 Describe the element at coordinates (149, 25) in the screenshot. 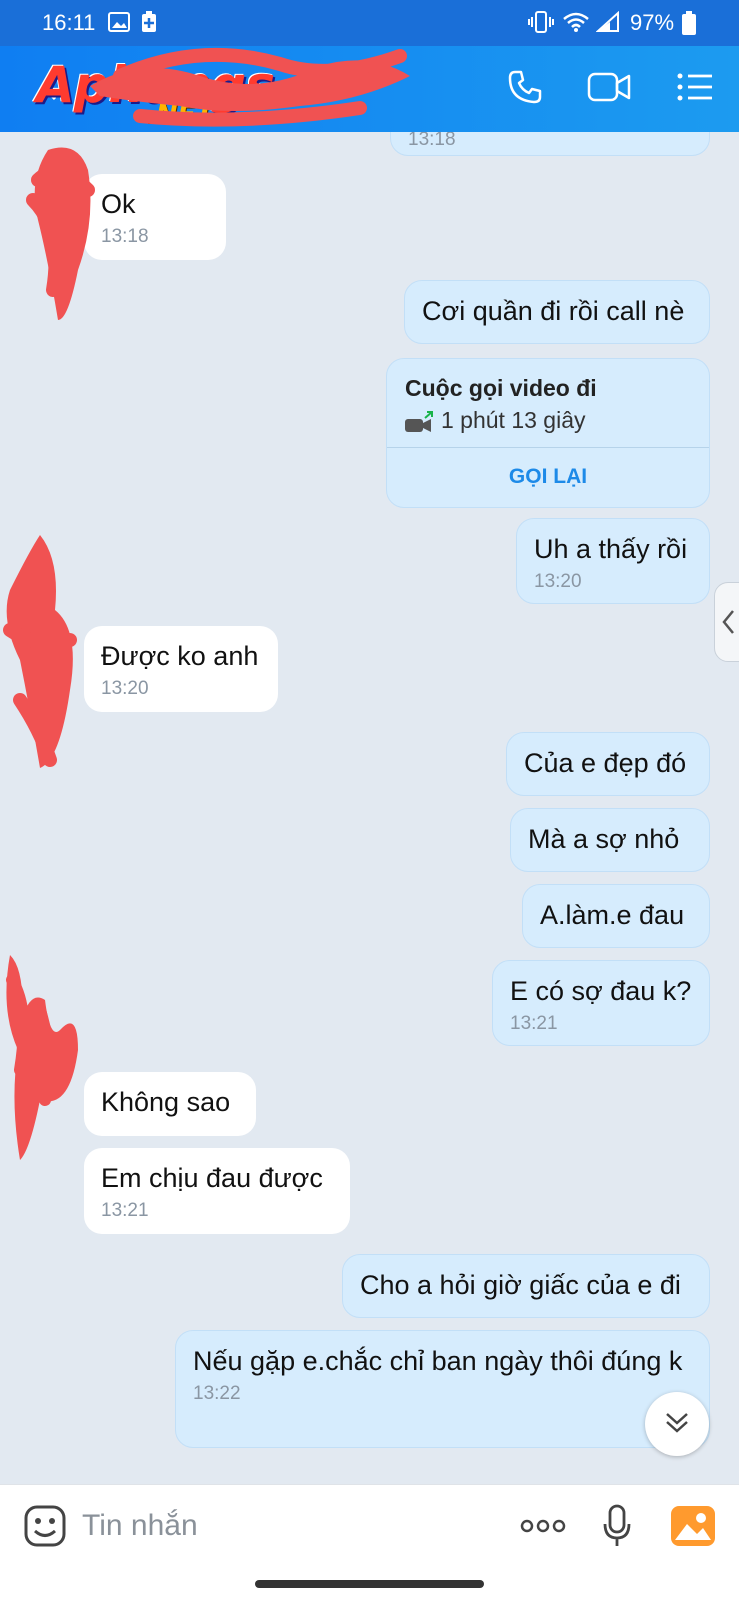

I see `battery-saver-notification-icon` at that location.